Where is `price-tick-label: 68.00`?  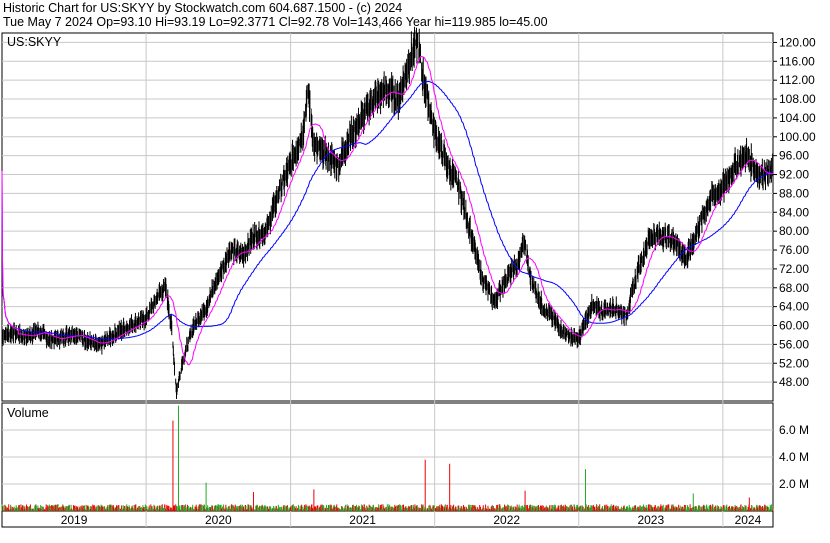 price-tick-label: 68.00 is located at coordinates (794, 288).